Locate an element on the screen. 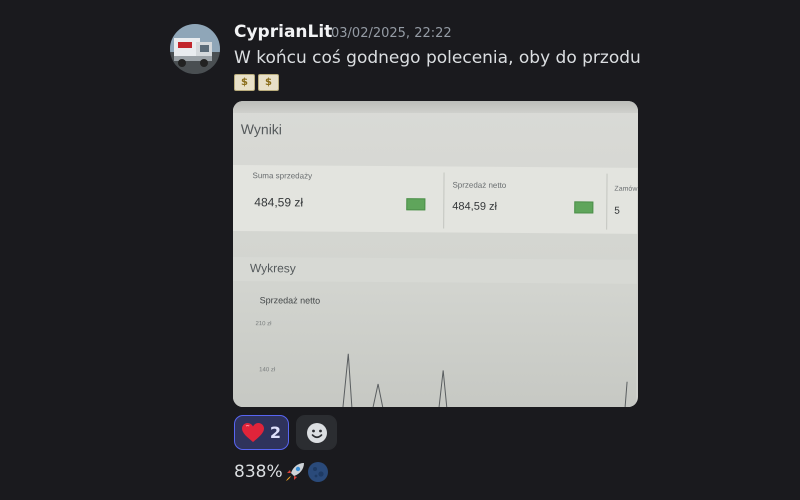  message-emoji-line: $ $ is located at coordinates (256, 83).